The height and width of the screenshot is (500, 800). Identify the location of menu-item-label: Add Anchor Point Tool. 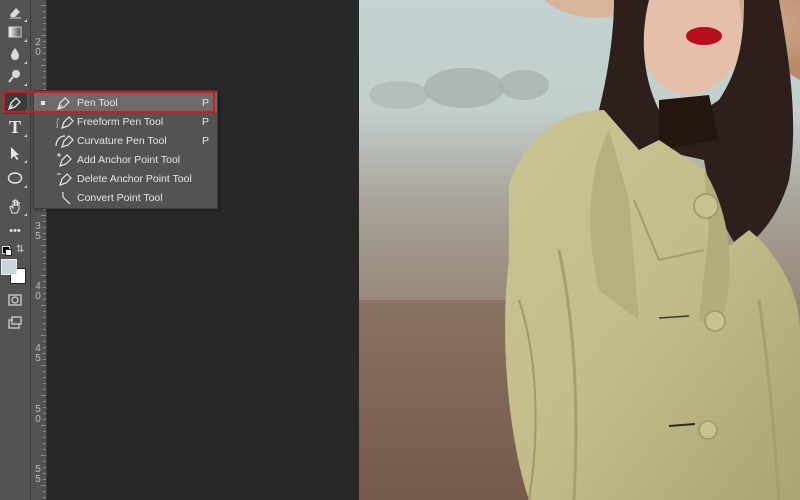
(129, 159).